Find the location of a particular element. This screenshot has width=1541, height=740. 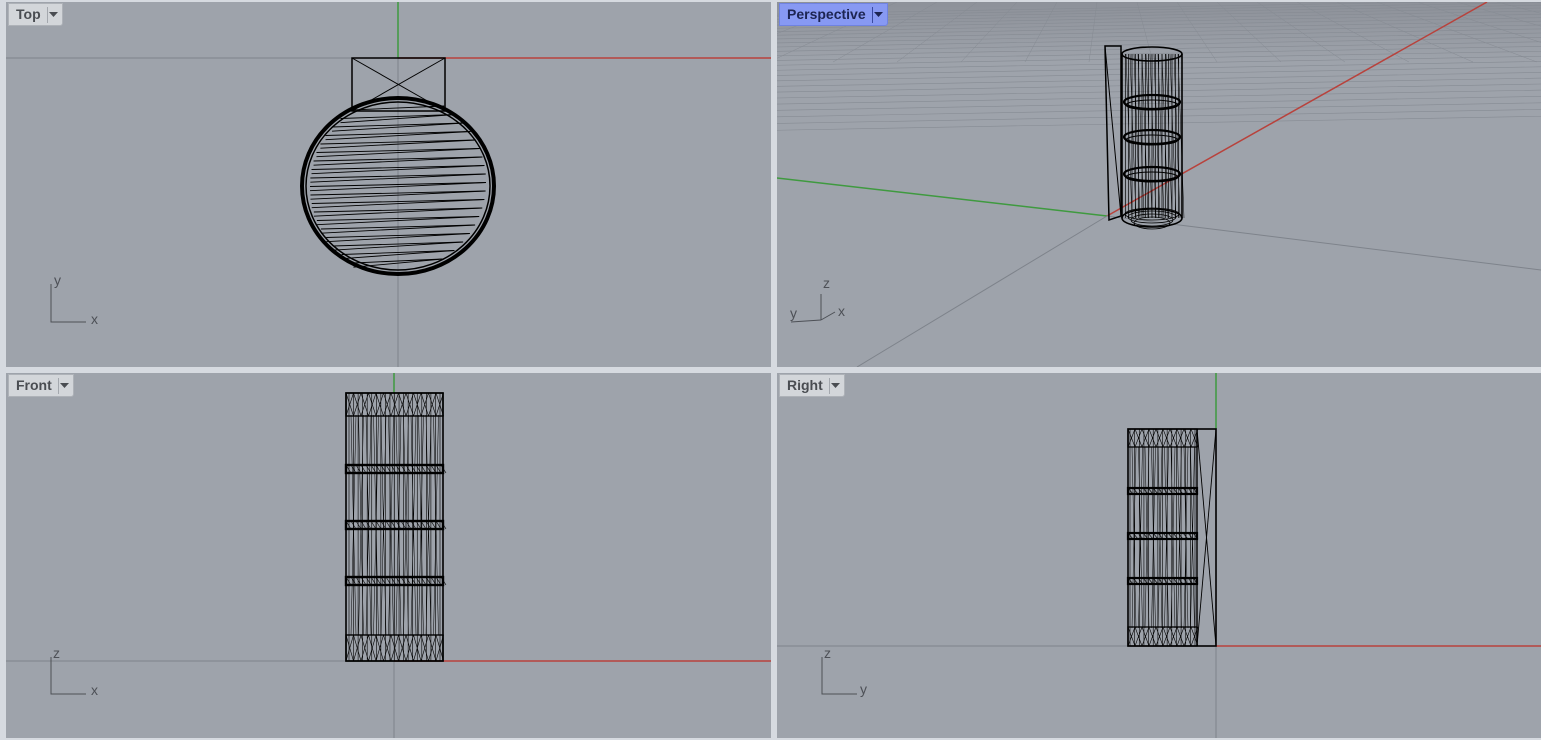

viewport-tab-perspective: Perspective is located at coordinates (833, 14).